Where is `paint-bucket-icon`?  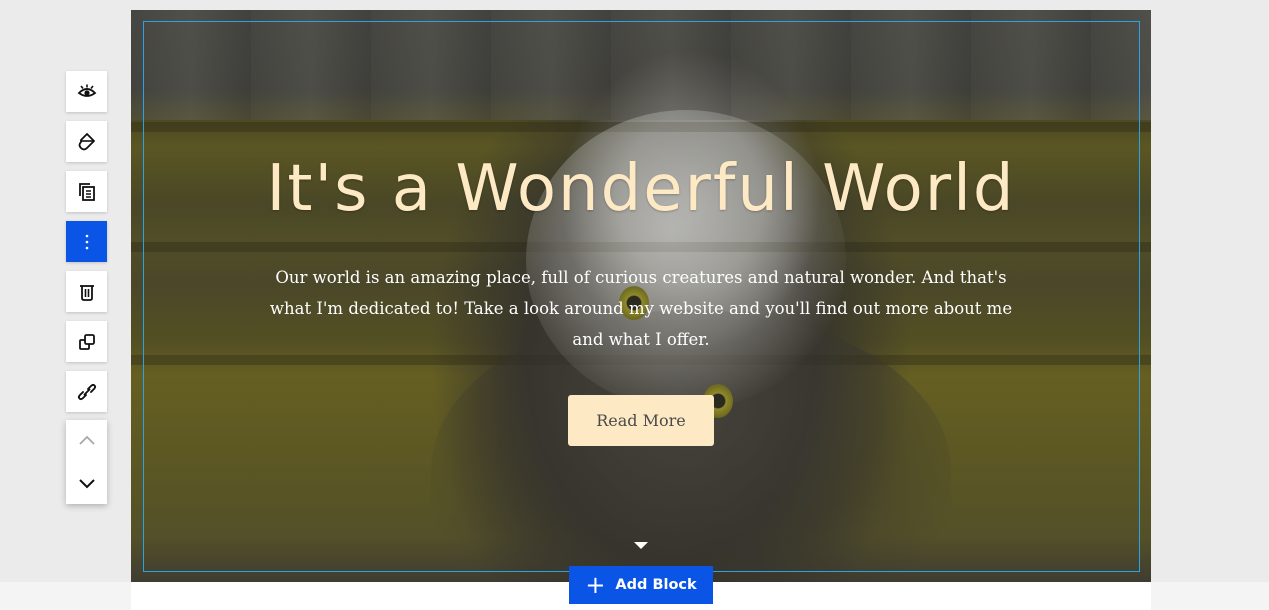 paint-bucket-icon is located at coordinates (86, 141).